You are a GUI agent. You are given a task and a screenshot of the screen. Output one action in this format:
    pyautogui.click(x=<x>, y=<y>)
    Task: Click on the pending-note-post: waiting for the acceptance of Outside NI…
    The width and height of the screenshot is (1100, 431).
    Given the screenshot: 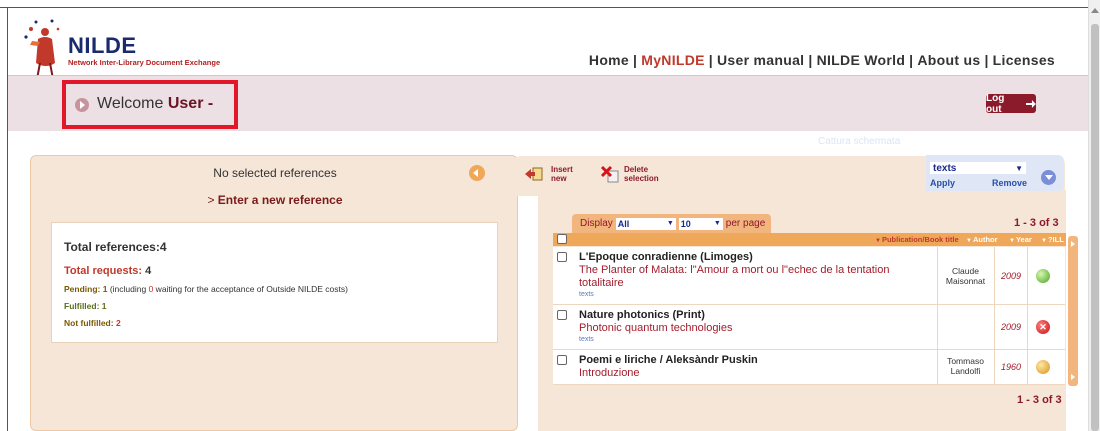 What is the action you would take?
    pyautogui.click(x=250, y=289)
    